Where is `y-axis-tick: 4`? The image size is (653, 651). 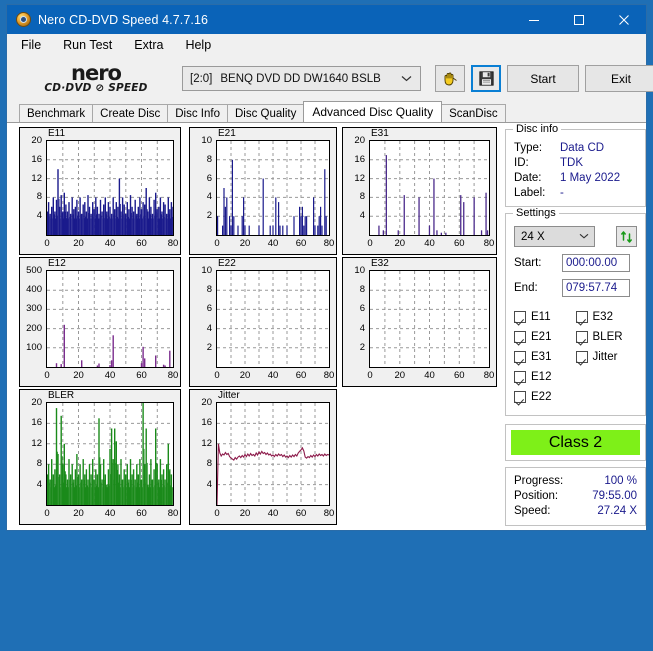 y-axis-tick: 4 is located at coordinates (209, 197).